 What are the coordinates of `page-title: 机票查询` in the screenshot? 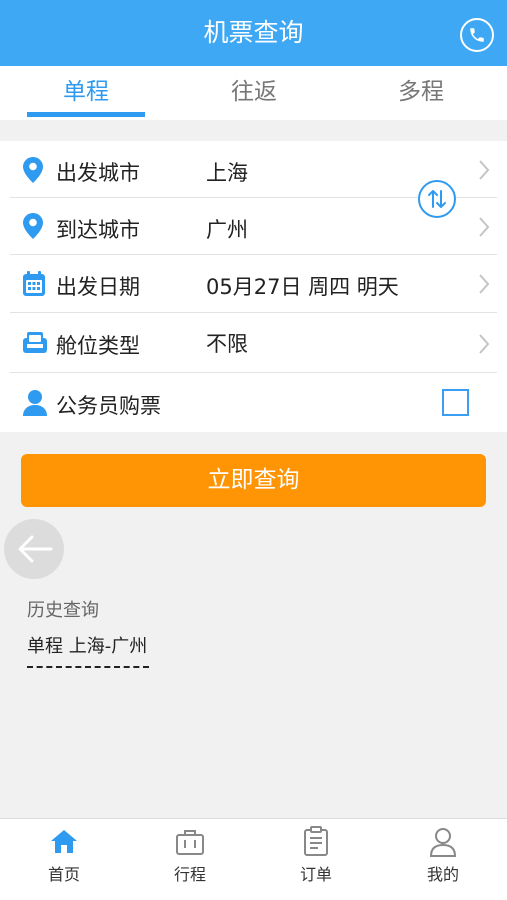 It's located at (253, 32).